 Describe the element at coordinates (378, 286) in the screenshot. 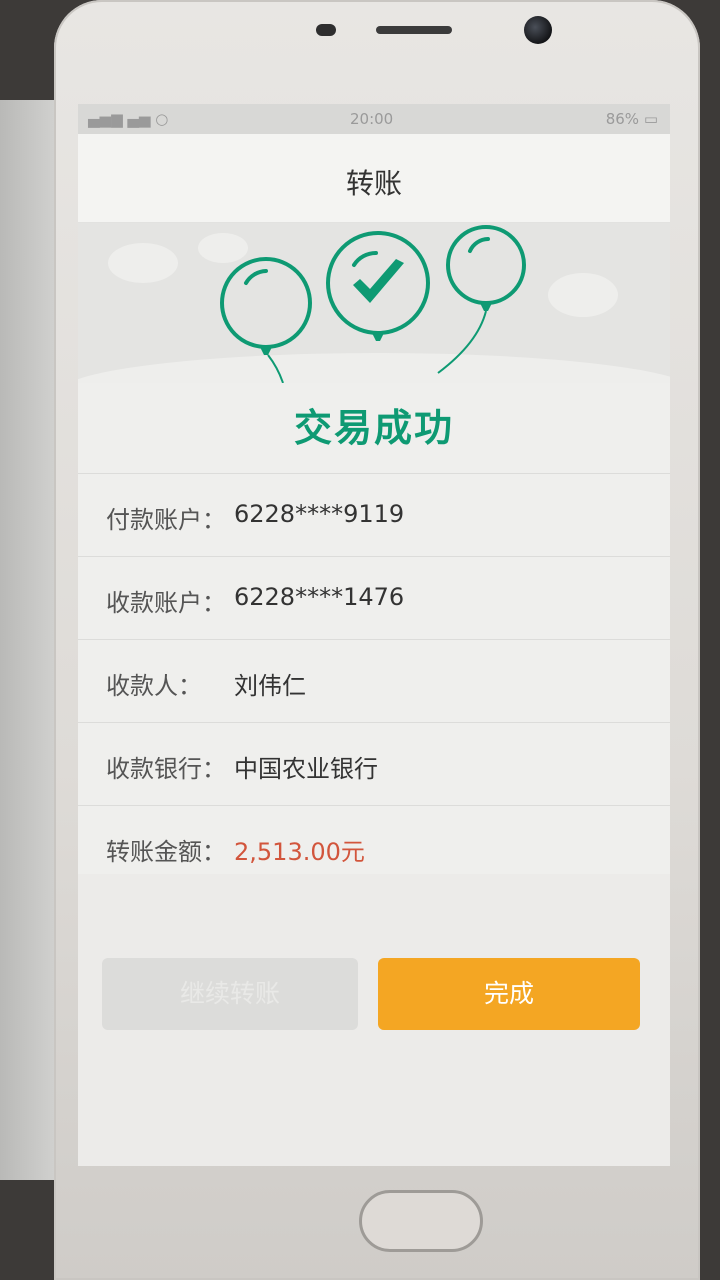

I see `check-icon` at that location.